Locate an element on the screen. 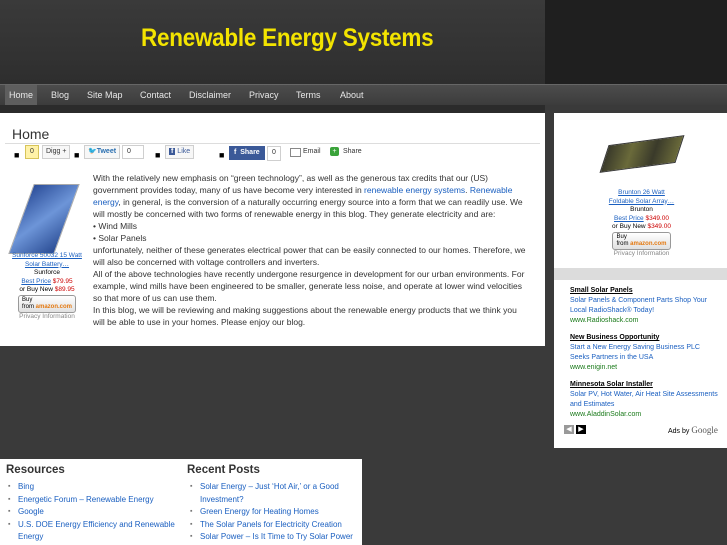 The height and width of the screenshot is (545, 727). digg-count: 0 is located at coordinates (32, 152).